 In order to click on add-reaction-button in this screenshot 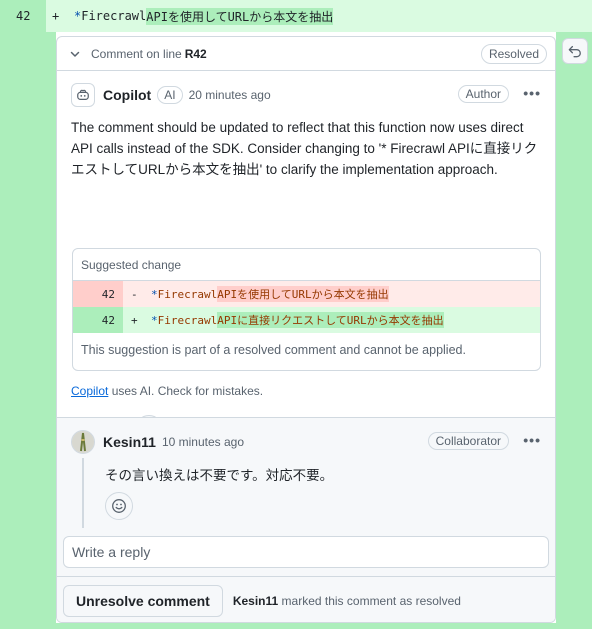, I will do `click(119, 506)`.